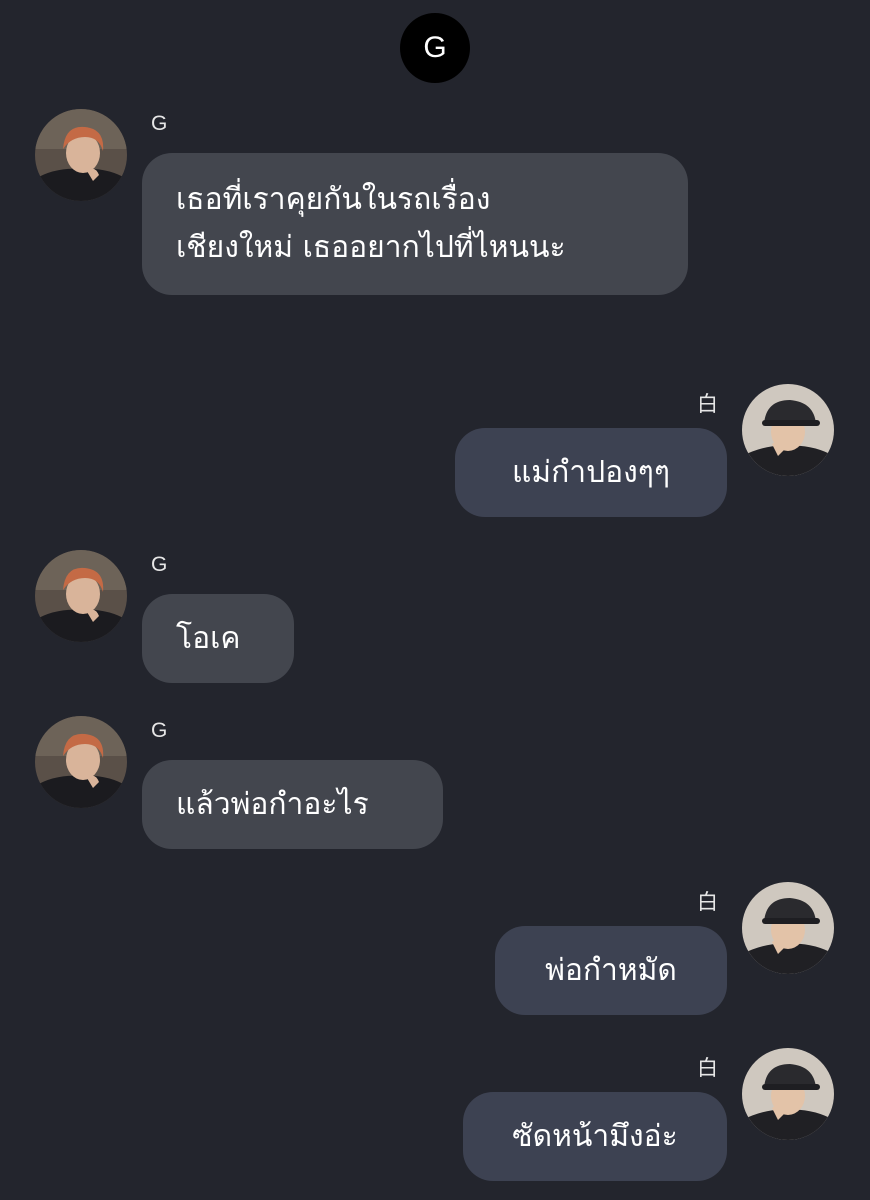 The height and width of the screenshot is (1200, 870). What do you see at coordinates (333, 199) in the screenshot?
I see `message-text-line: เธอที่เราคุยกันในรถเรื่อง` at bounding box center [333, 199].